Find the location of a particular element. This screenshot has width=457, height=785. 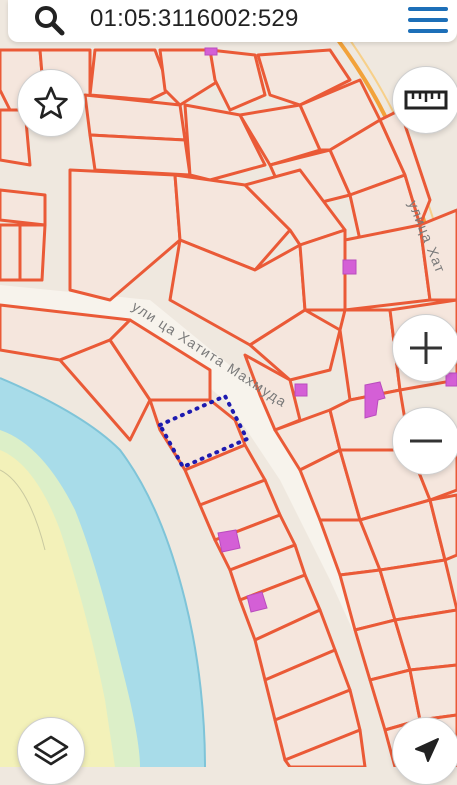

layers-icon is located at coordinates (51, 750).